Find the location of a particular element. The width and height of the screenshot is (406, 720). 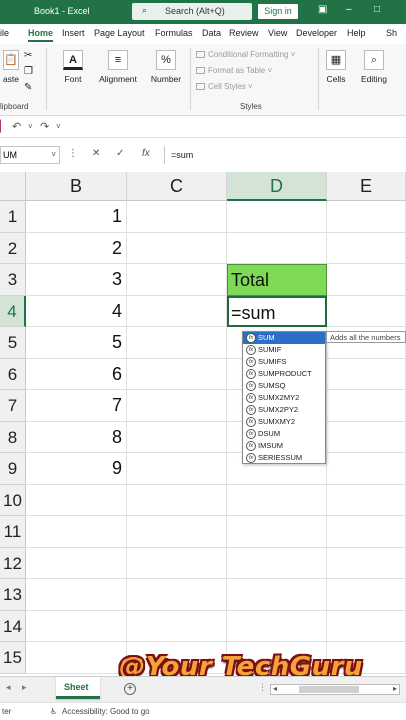

accessibility-icon: ♿ is located at coordinates (53, 711).